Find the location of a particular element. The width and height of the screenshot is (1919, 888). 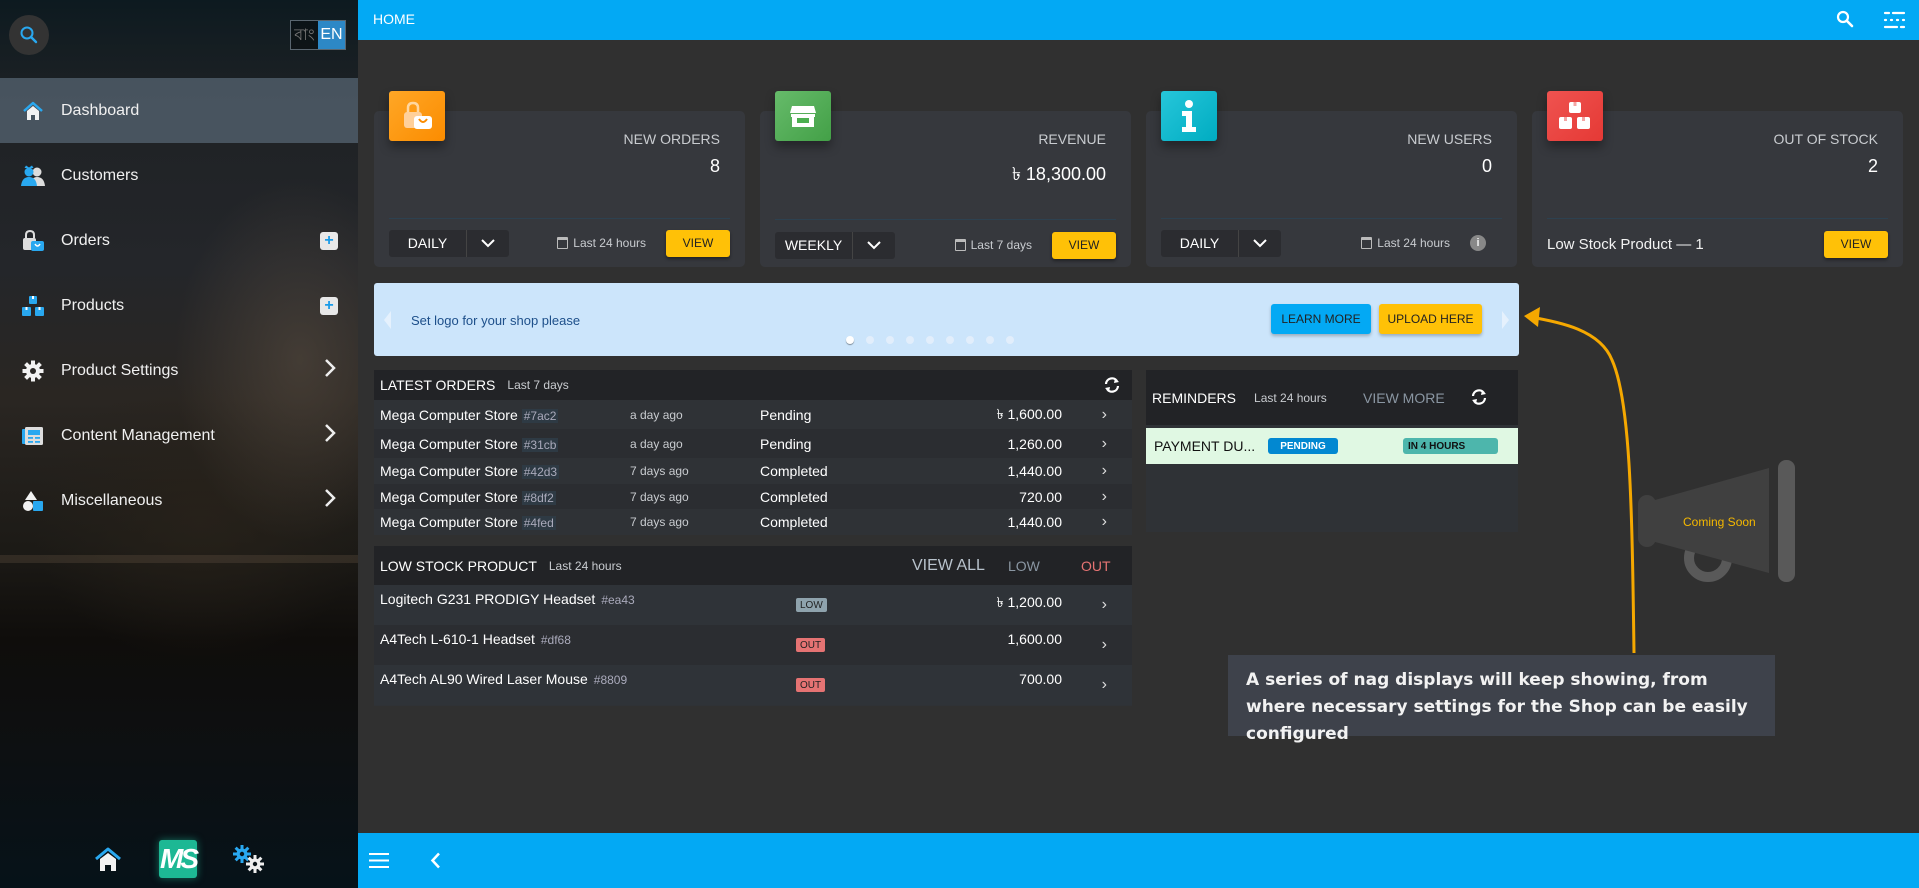

view-all-link: VIEW ALL is located at coordinates (948, 566).